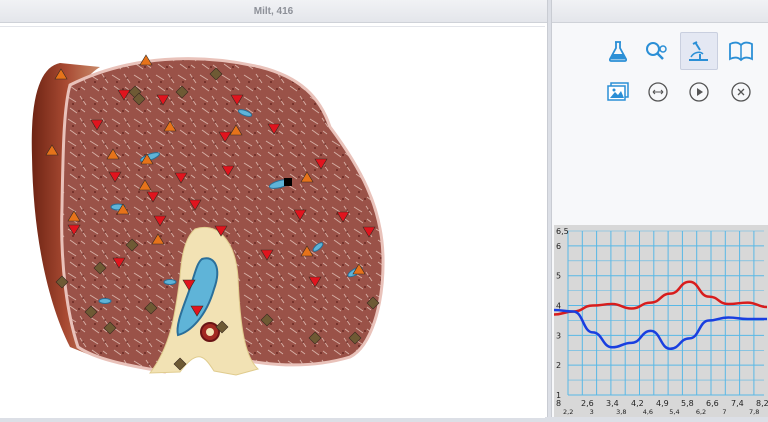 Image resolution: width=768 pixels, height=422 pixels. What do you see at coordinates (762, 403) in the screenshot?
I see `x-tick-label: 8,2` at bounding box center [762, 403].